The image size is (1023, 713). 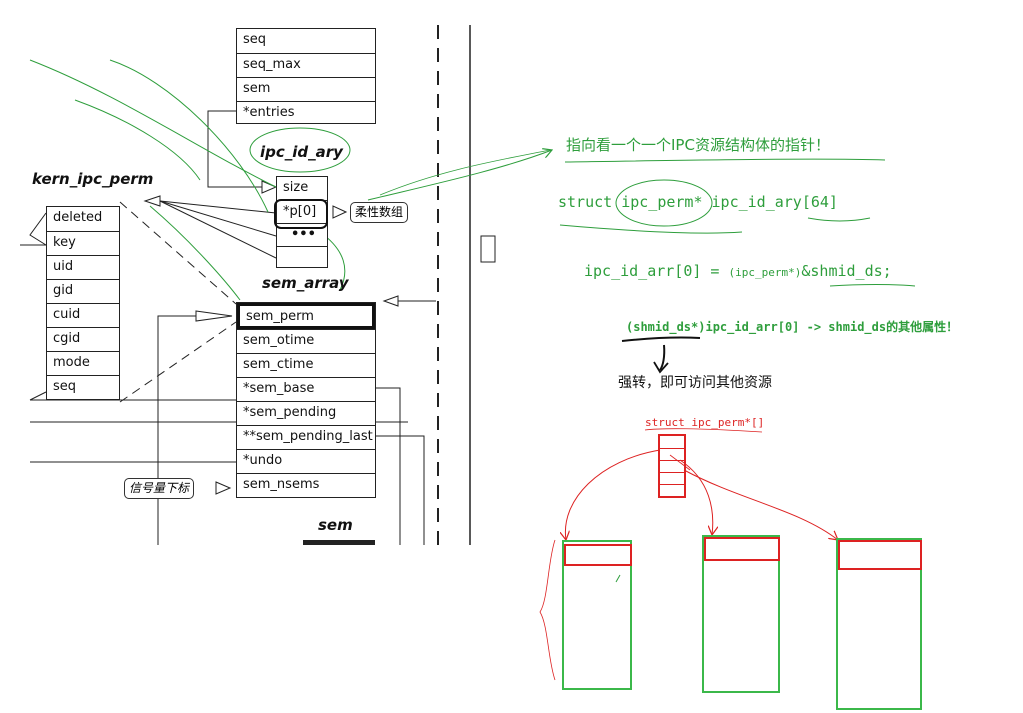 What do you see at coordinates (698, 145) in the screenshot?
I see `pointer-note: 指向看一个一个IPC资源结构体的指针！` at bounding box center [698, 145].